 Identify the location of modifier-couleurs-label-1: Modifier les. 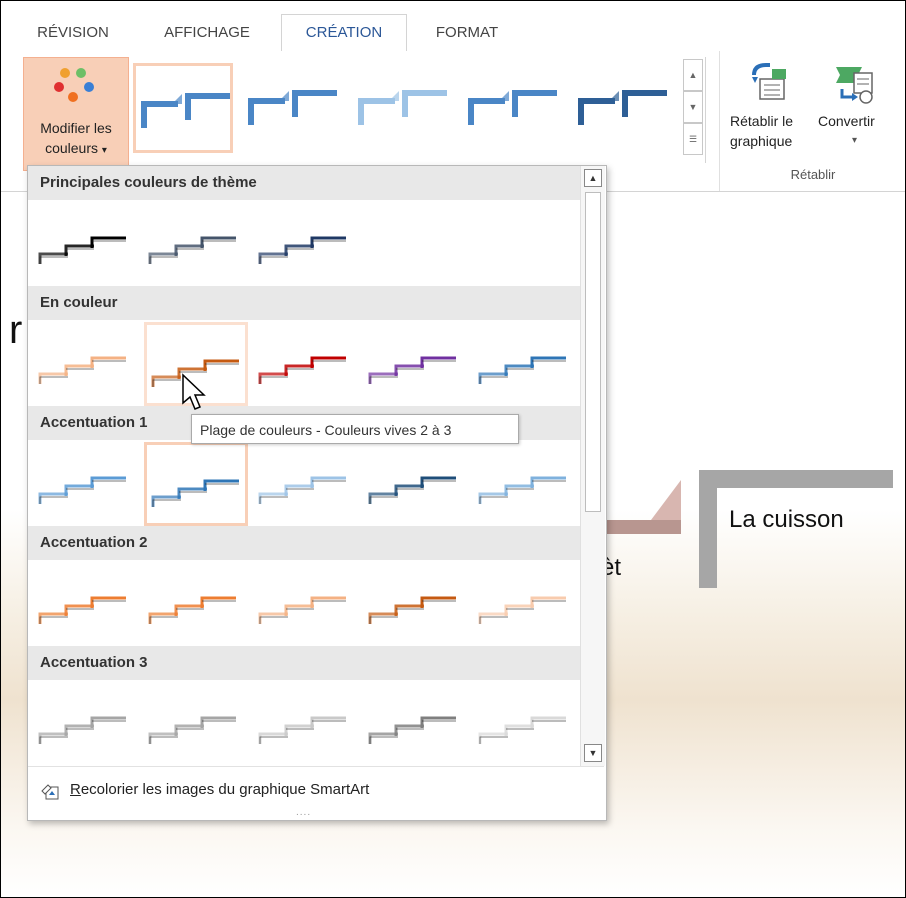
(76, 128).